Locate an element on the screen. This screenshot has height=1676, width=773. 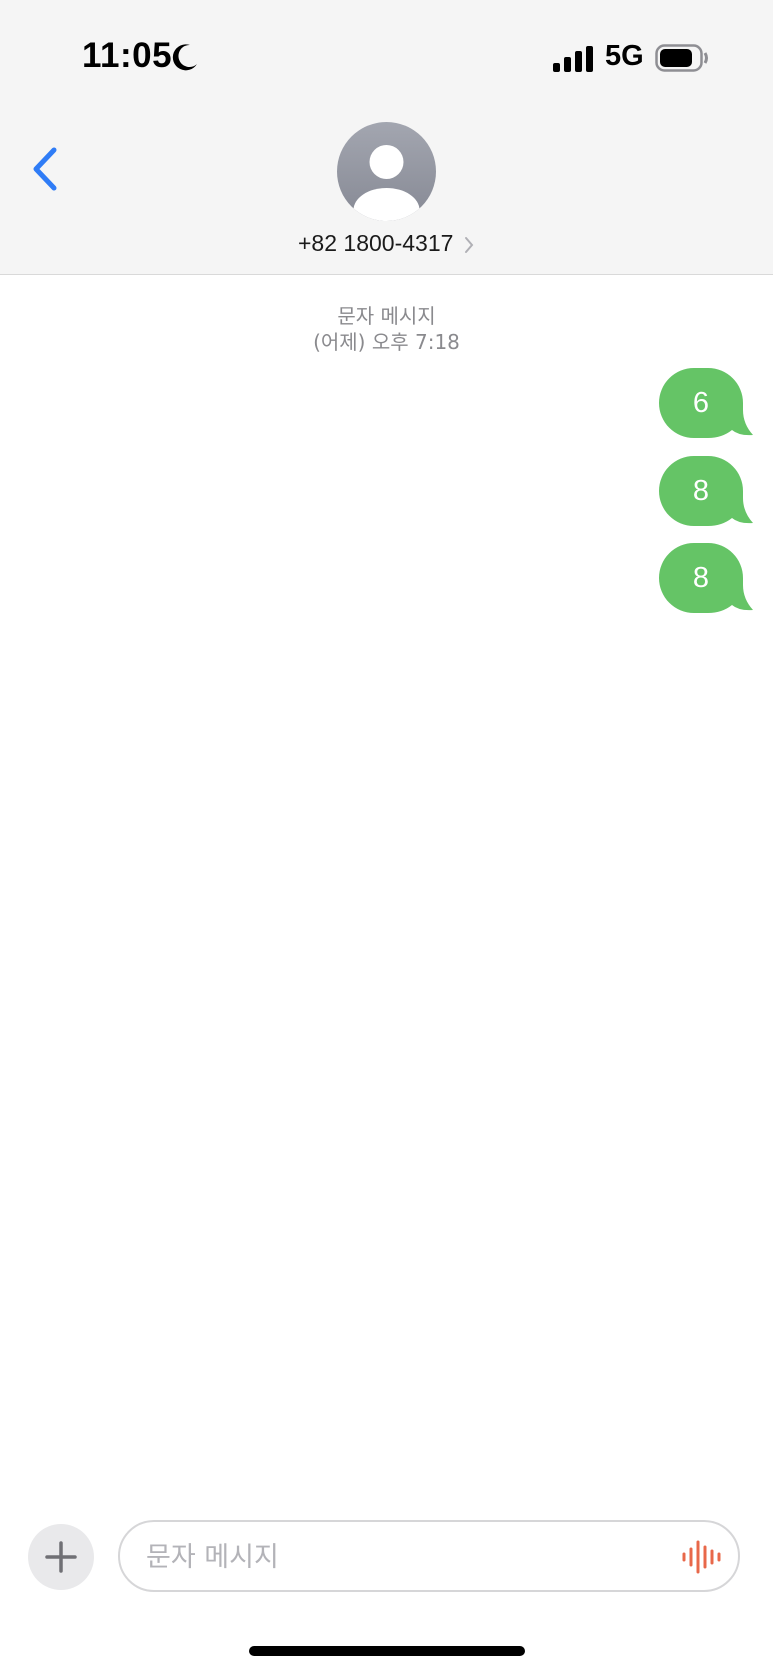
message-timestamp: (어제) 오후 7:18 is located at coordinates (386, 342).